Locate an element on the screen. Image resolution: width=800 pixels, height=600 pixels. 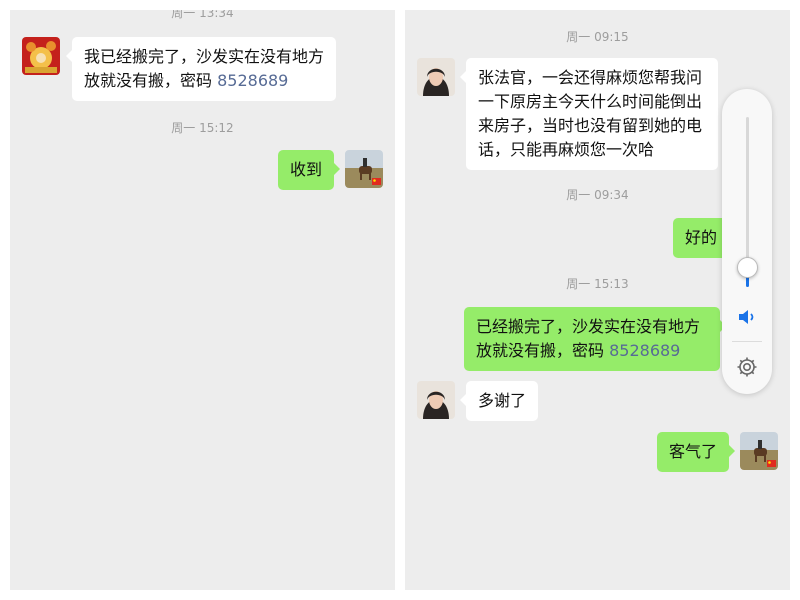
message-bubble-incoming: 多谢了 is located at coordinates (499, 401).